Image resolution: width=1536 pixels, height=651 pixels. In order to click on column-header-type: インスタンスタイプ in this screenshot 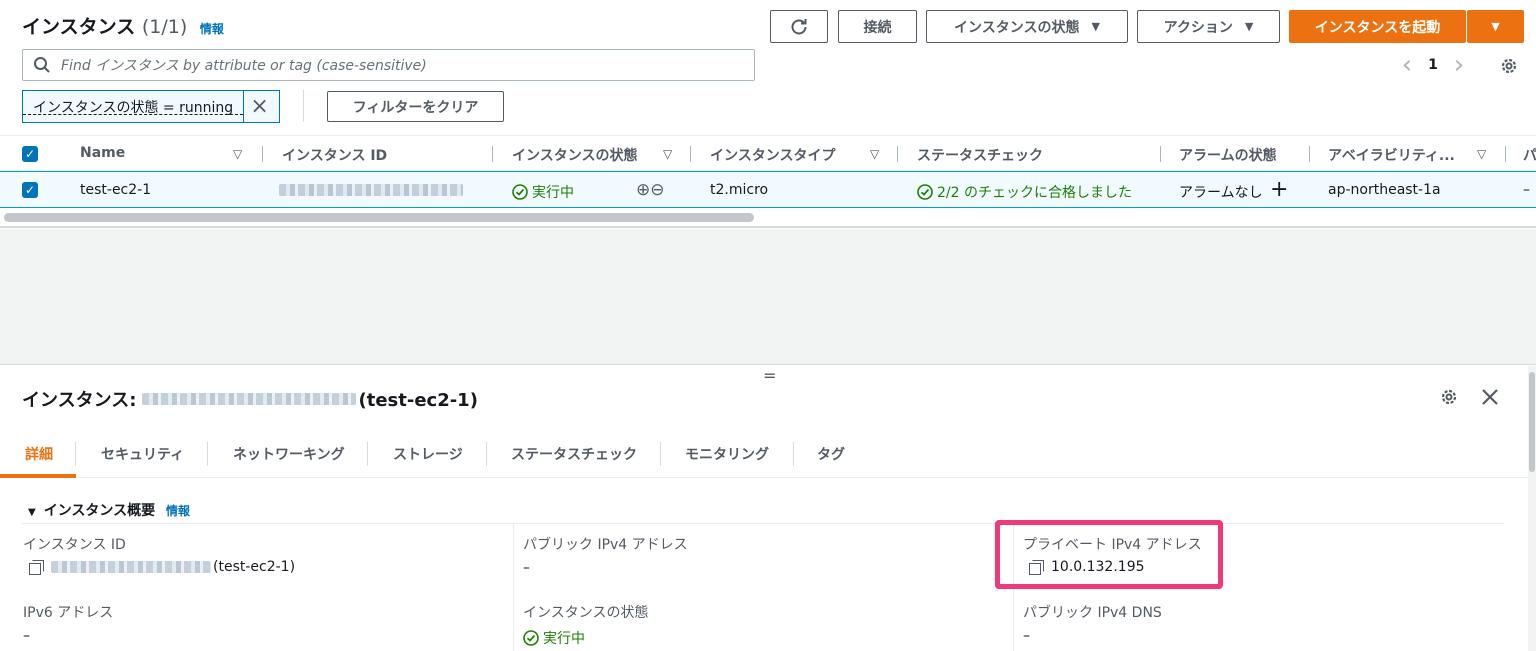, I will do `click(772, 155)`.